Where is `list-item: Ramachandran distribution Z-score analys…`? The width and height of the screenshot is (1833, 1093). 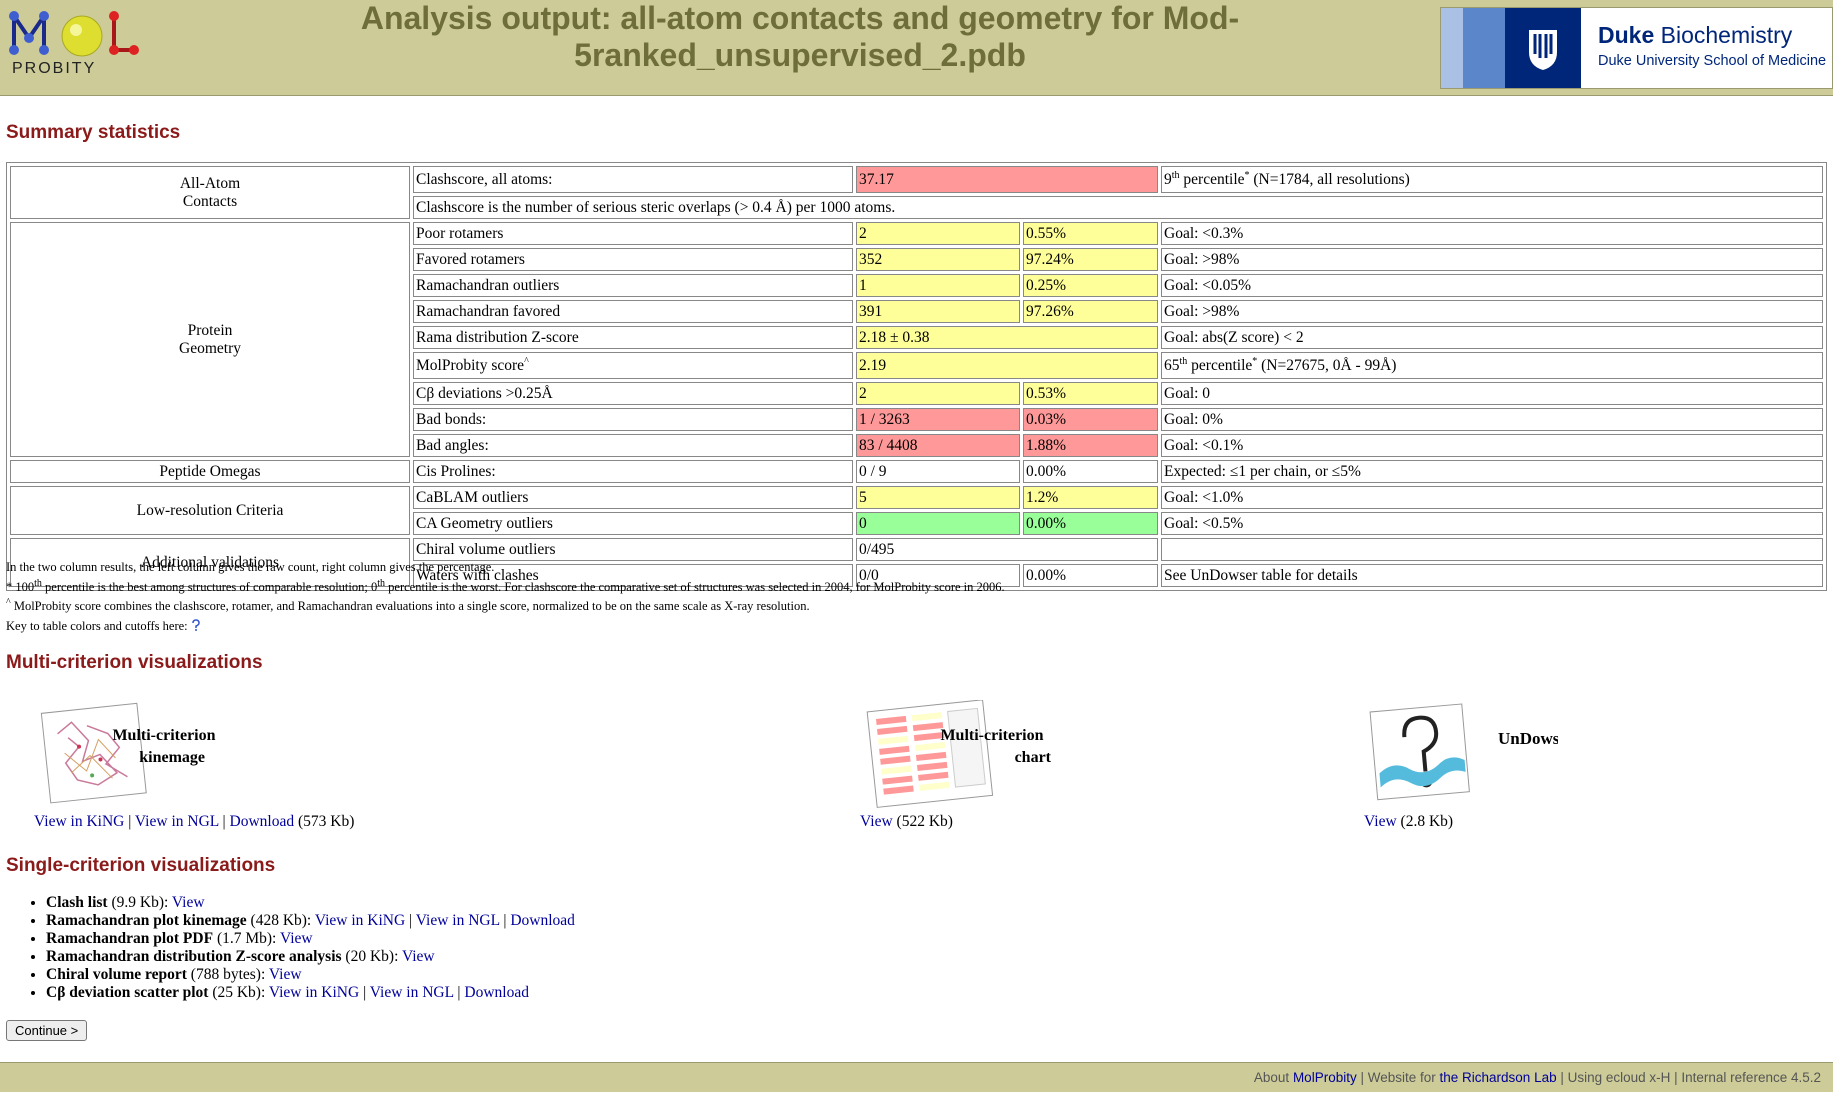
list-item: Ramachandran distribution Z-score analys… is located at coordinates (310, 957).